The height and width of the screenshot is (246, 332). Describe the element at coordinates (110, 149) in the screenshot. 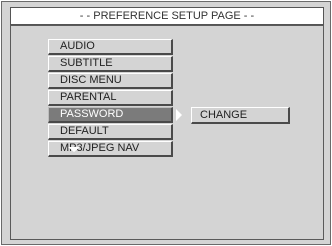

I see `menu-item-mp3-jpeg-nav: MP3/JPEG NAV` at that location.